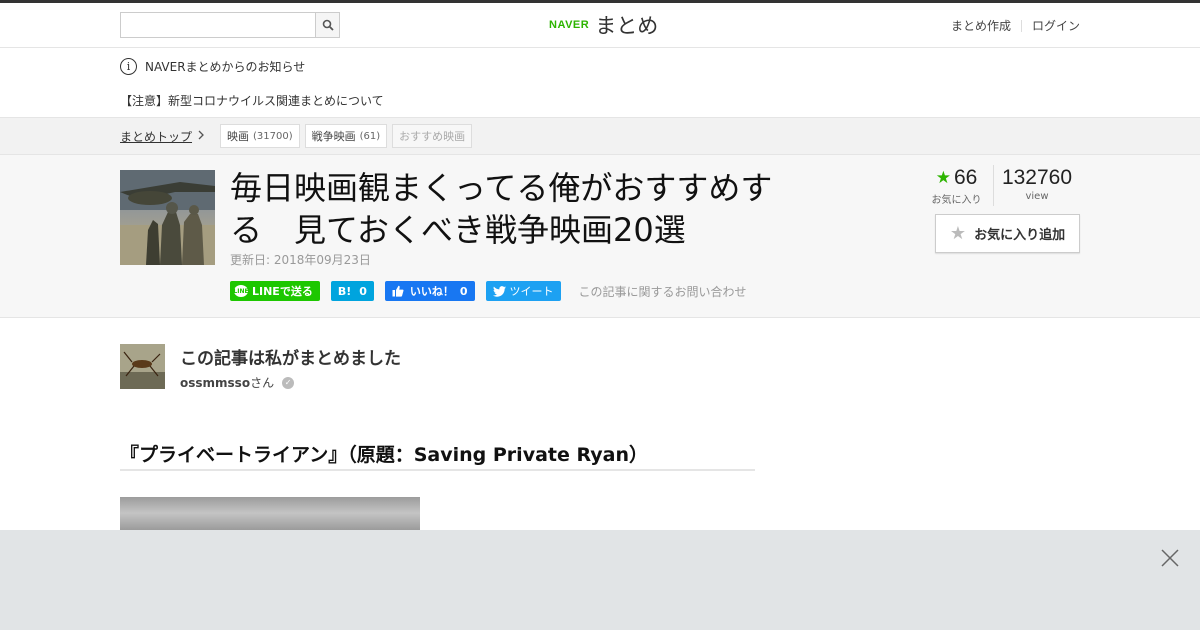  Describe the element at coordinates (215, 383) in the screenshot. I see `author-name: ossmmsso` at that location.